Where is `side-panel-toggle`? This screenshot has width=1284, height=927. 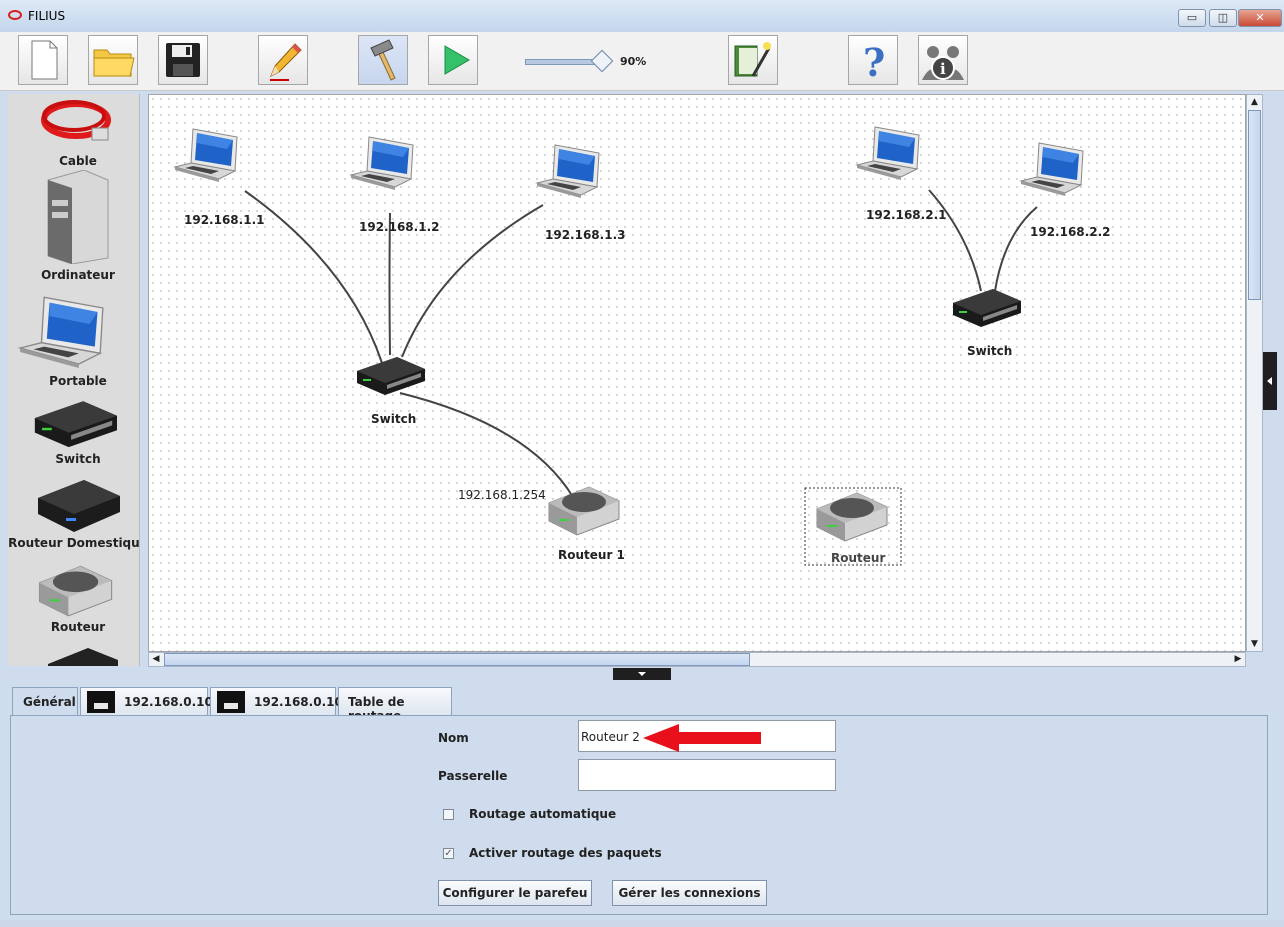 side-panel-toggle is located at coordinates (1270, 381).